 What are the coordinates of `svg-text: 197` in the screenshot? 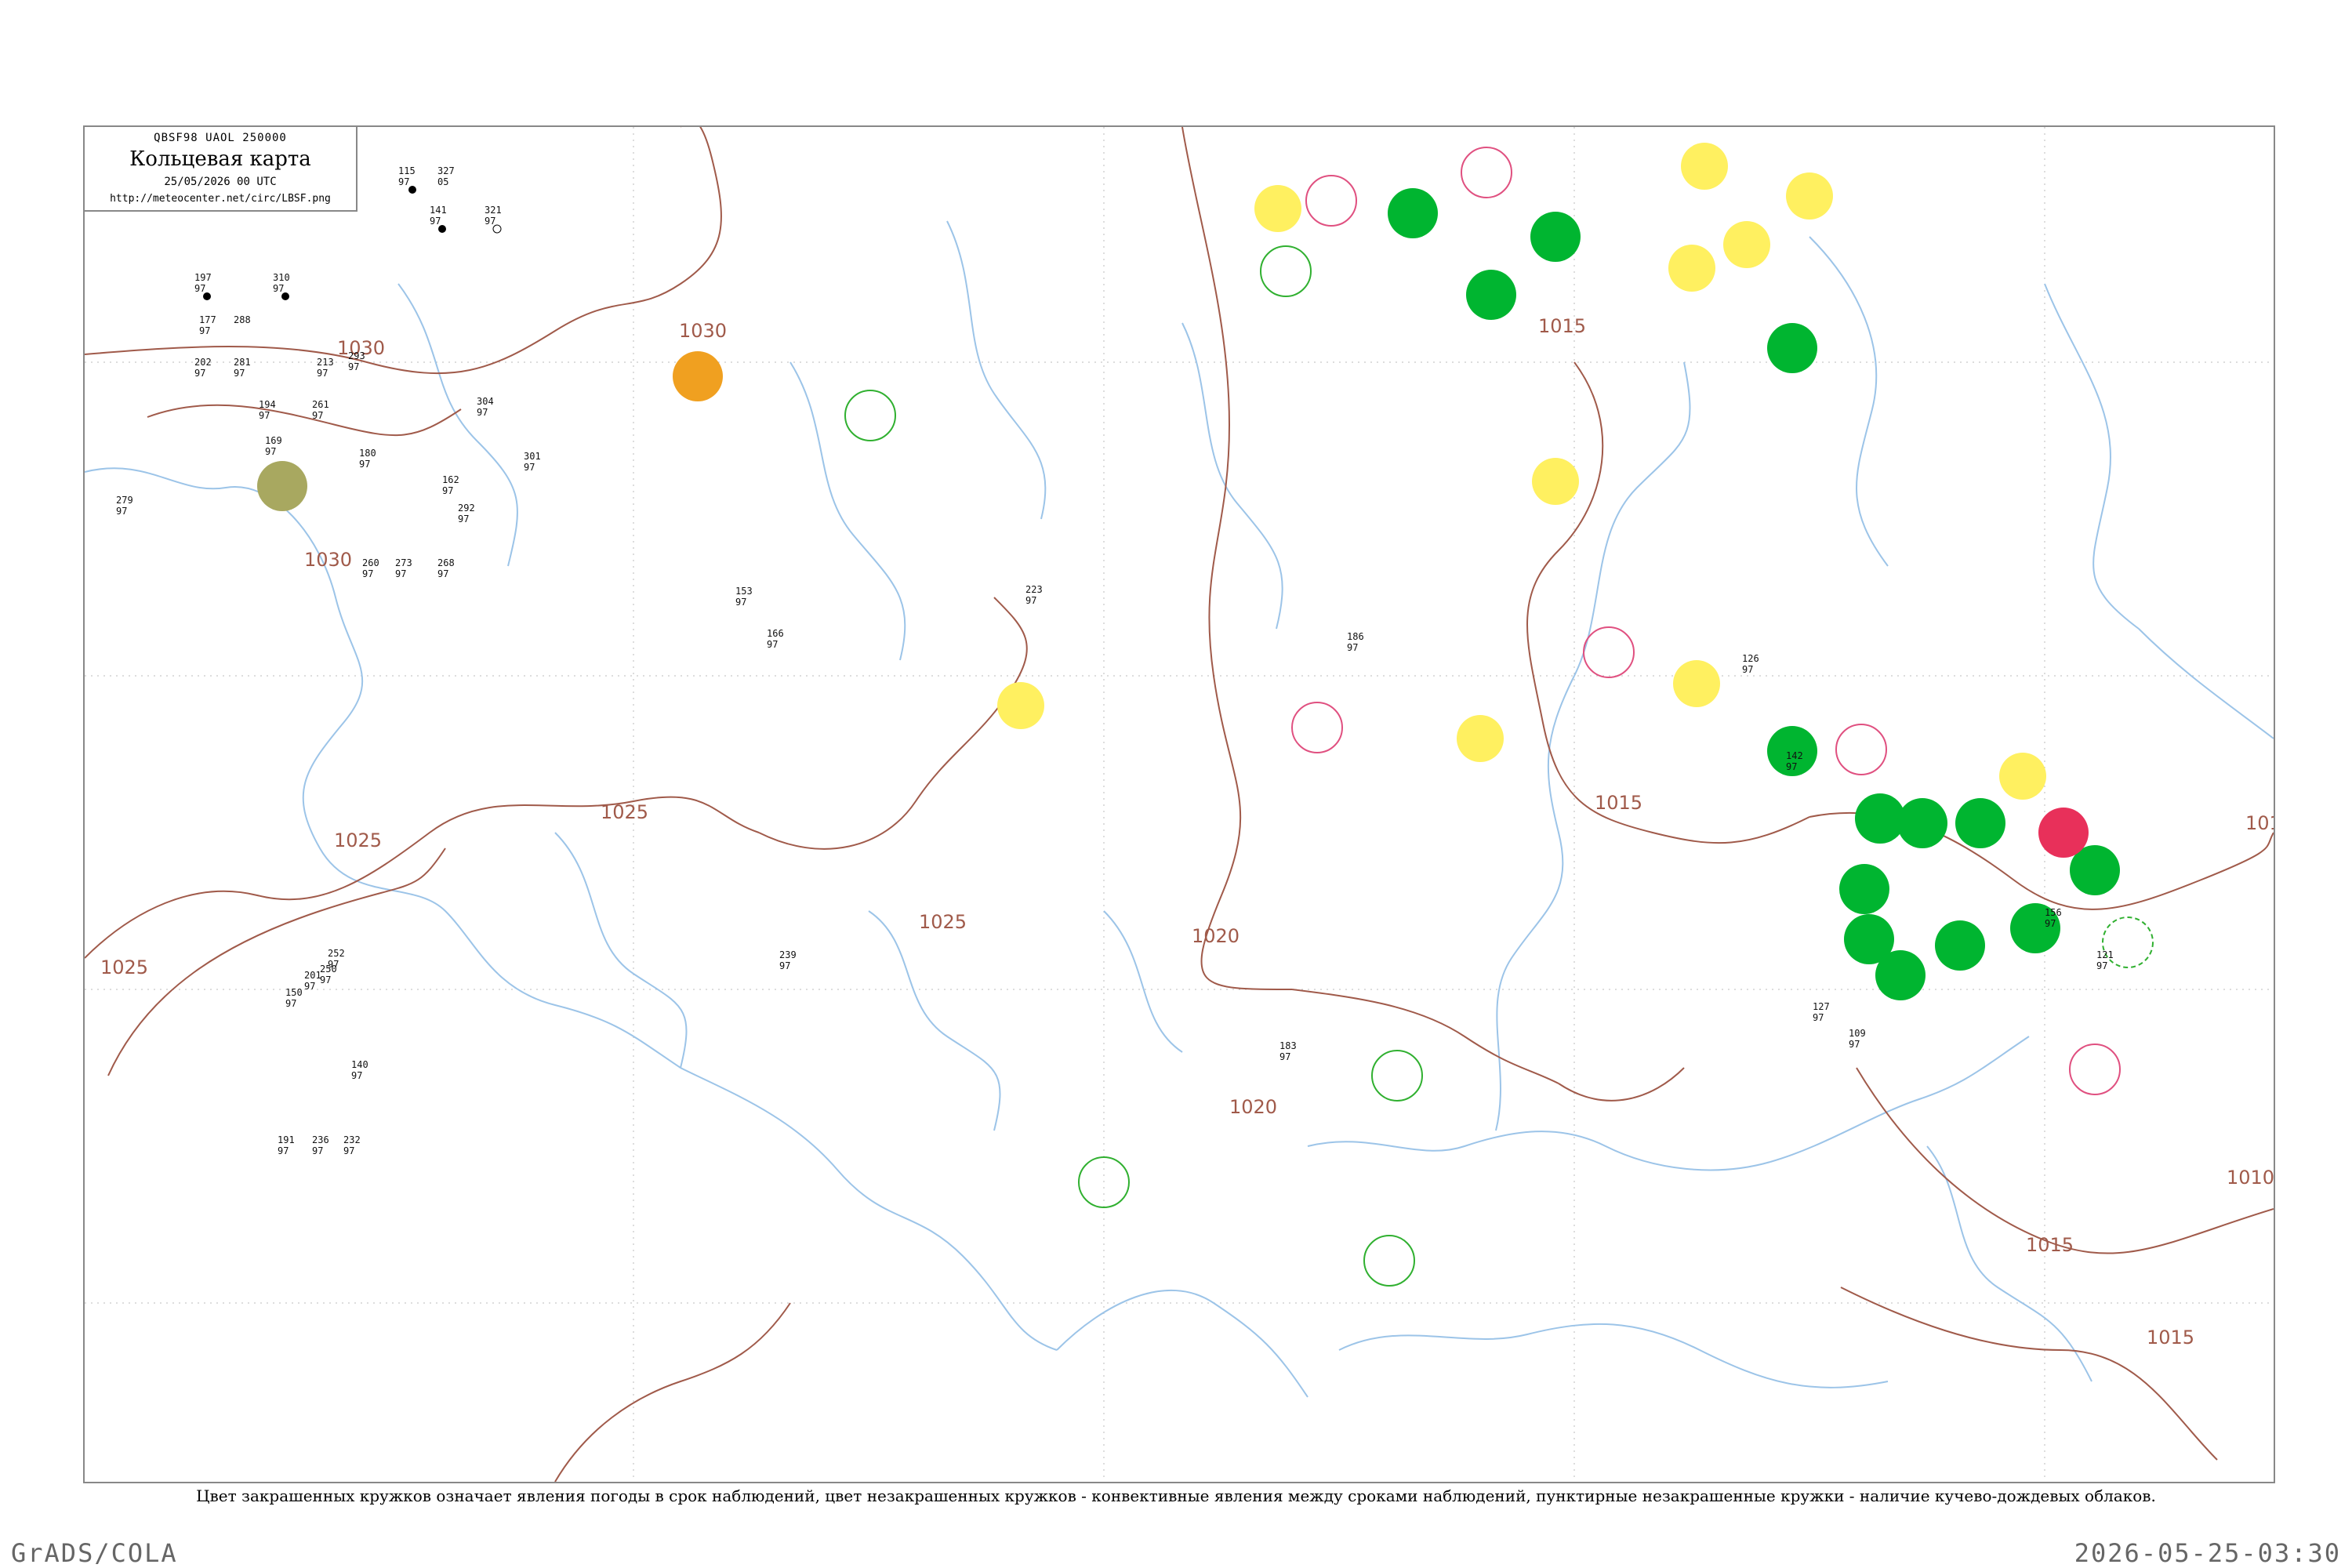 It's located at (203, 277).